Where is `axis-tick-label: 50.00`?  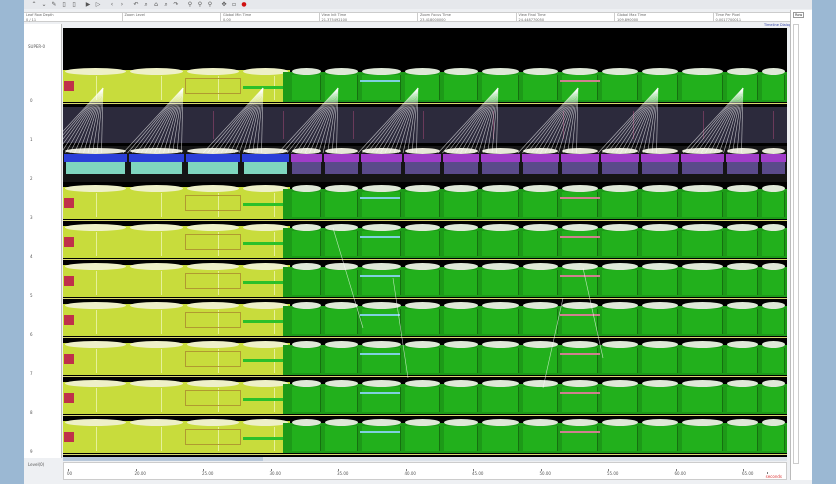
axis-tick-label: 50.00 is located at coordinates (545, 472).